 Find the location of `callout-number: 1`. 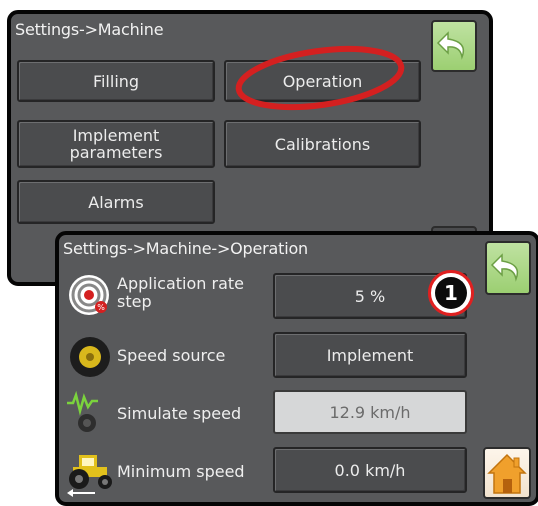

callout-number: 1 is located at coordinates (451, 293).